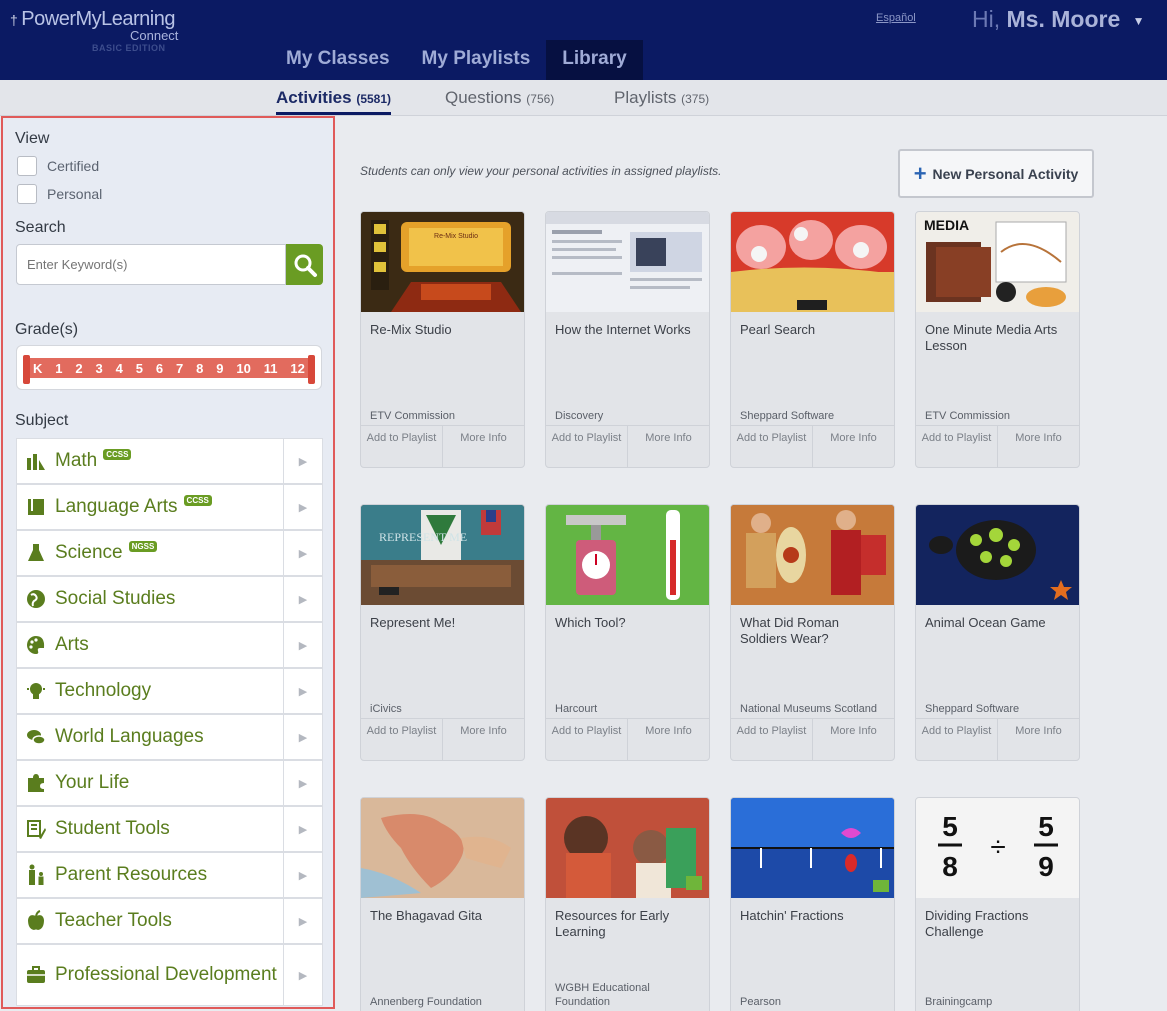 This screenshot has height=1011, width=1167. Describe the element at coordinates (150, 737) in the screenshot. I see `subject-link: World Languages` at that location.